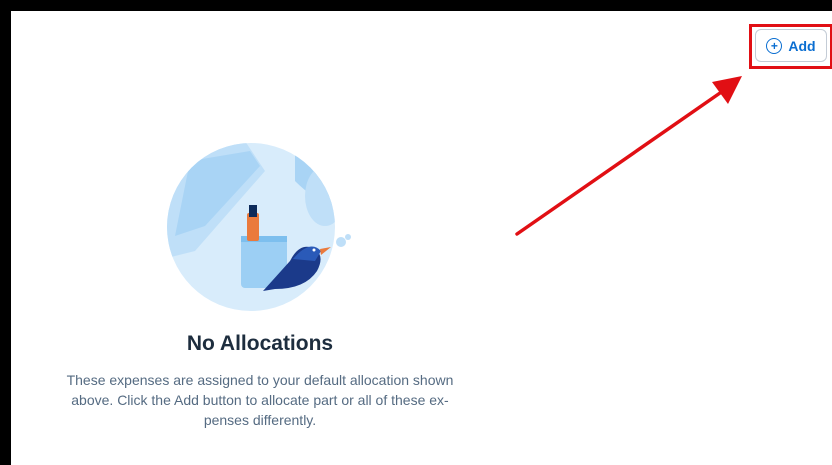  What do you see at coordinates (259, 227) in the screenshot?
I see `bird-mug-illustration` at bounding box center [259, 227].